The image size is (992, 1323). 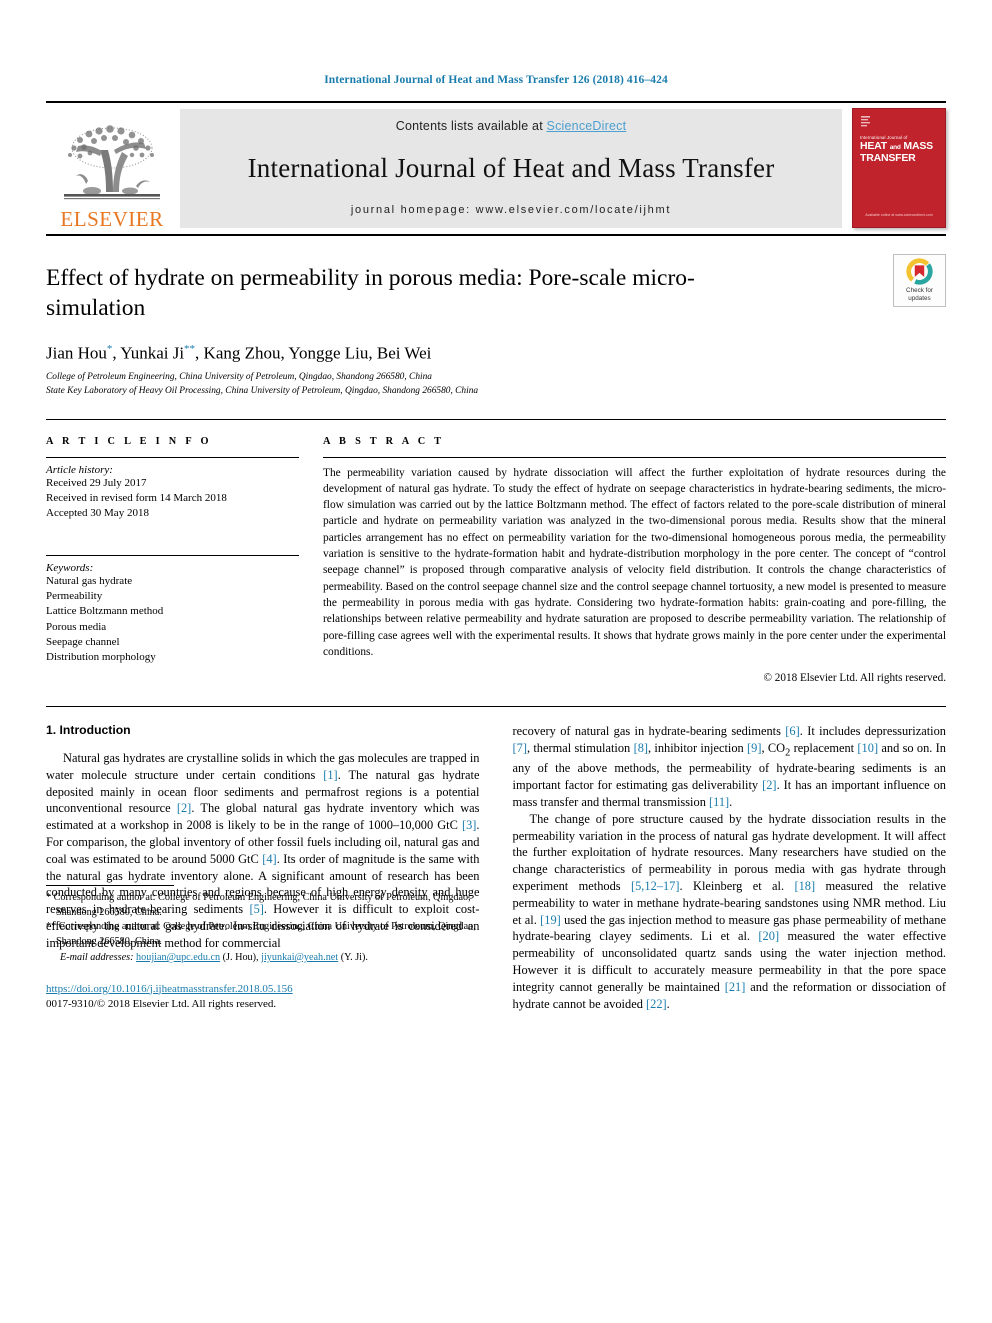 I want to click on crossmark-line1: Check for, so click(x=919, y=291).